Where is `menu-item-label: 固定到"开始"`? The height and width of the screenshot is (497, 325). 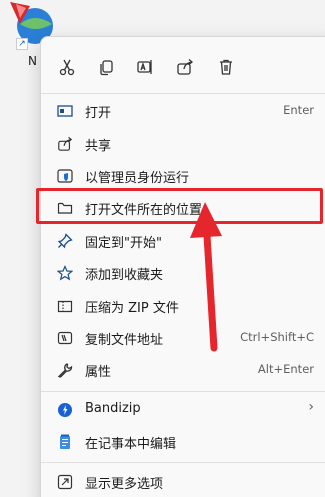
menu-item-label: 固定到"开始" is located at coordinates (123, 243).